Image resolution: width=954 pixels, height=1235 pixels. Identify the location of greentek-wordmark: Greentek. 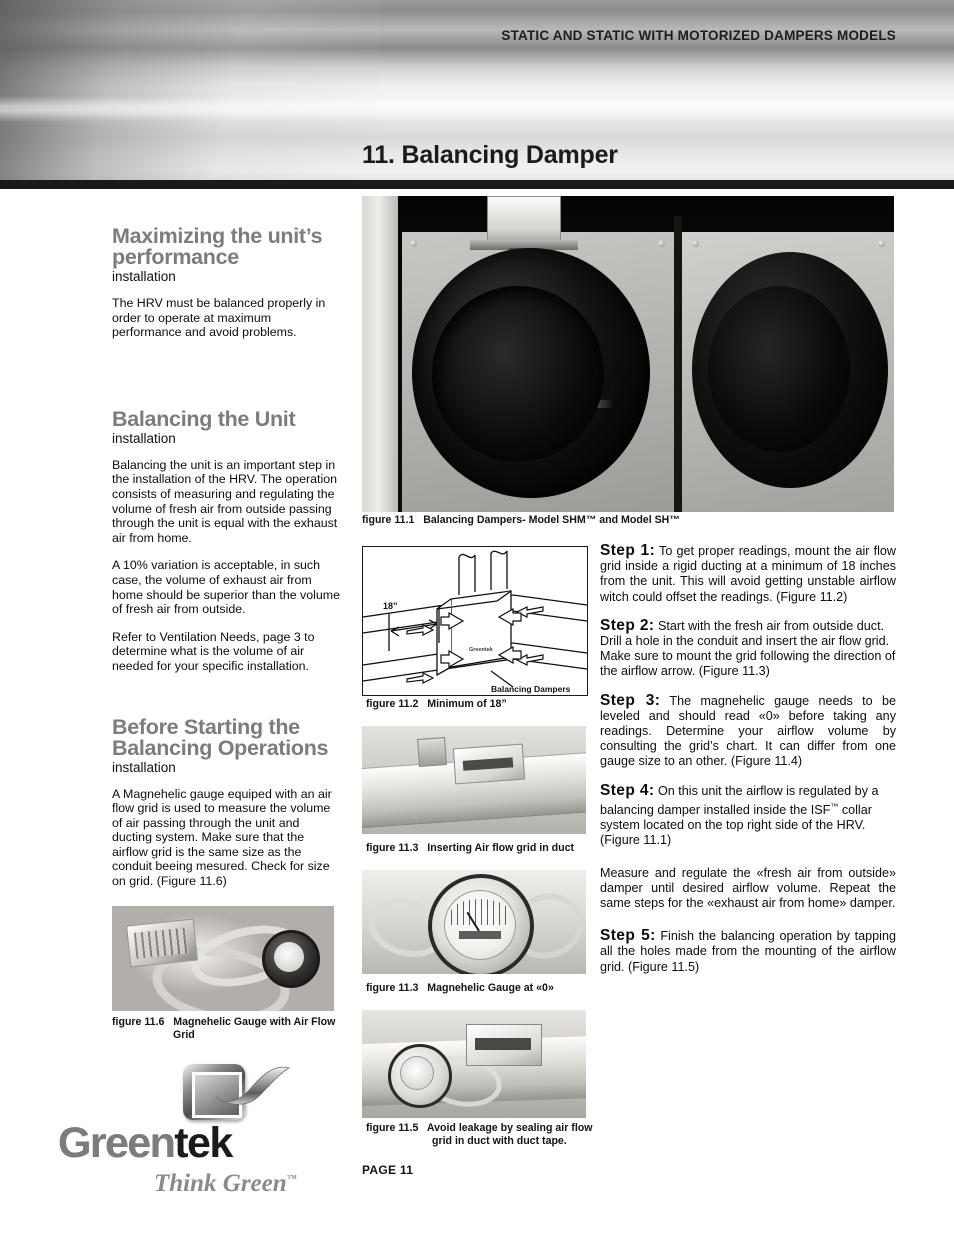
(205, 1143).